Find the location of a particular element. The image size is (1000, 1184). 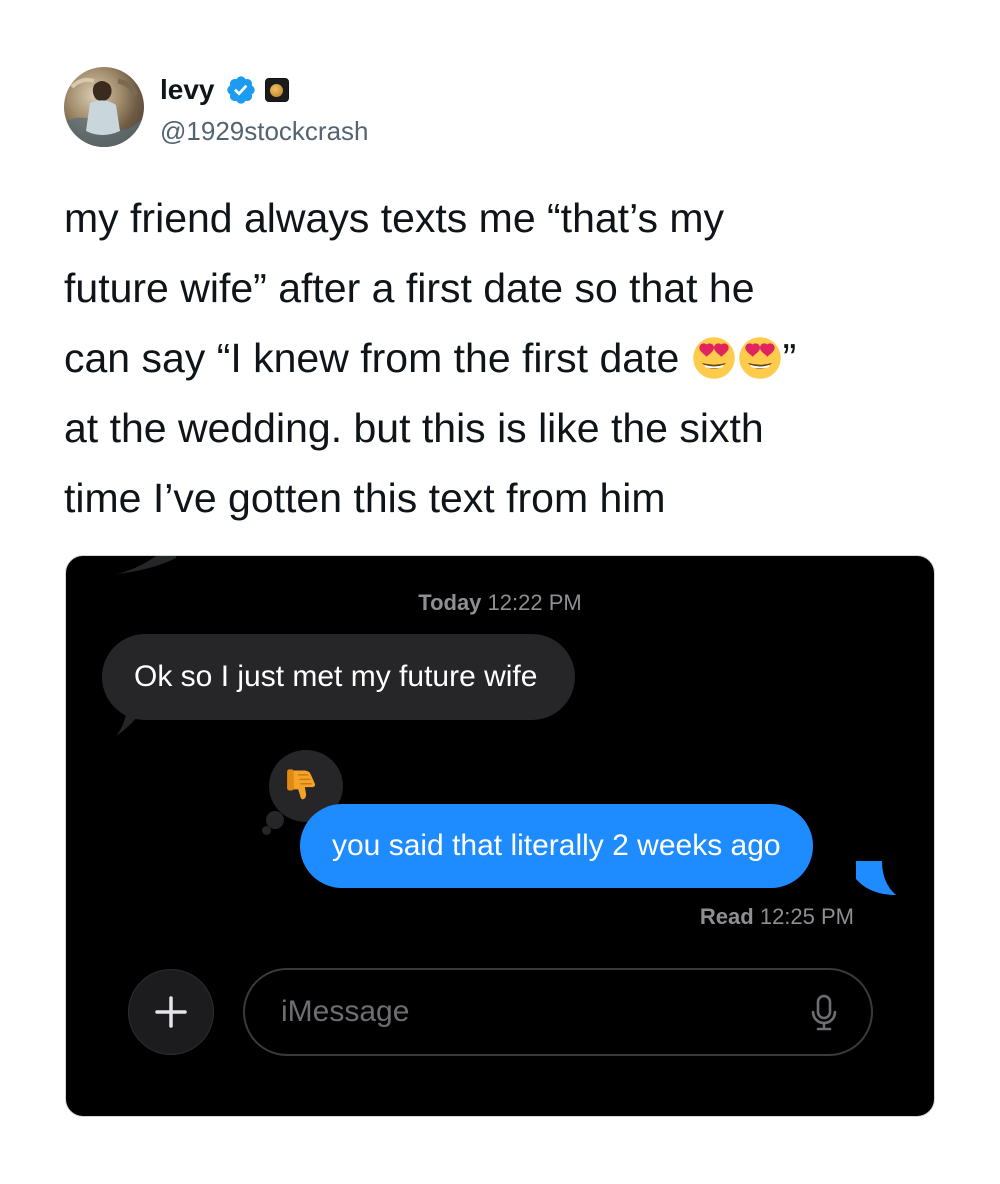

thumbs-down-icon is located at coordinates (301, 784).